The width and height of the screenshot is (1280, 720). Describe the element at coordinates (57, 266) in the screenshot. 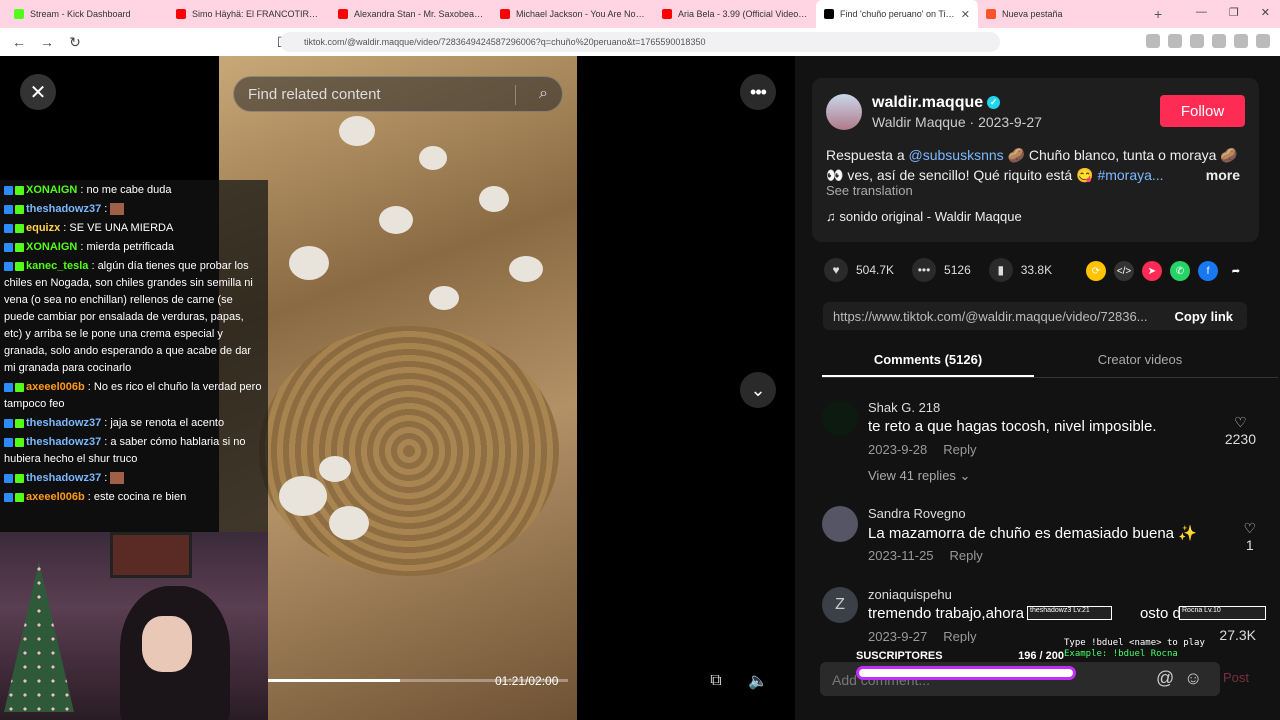

I see `chat-username: kanec_tesla` at that location.